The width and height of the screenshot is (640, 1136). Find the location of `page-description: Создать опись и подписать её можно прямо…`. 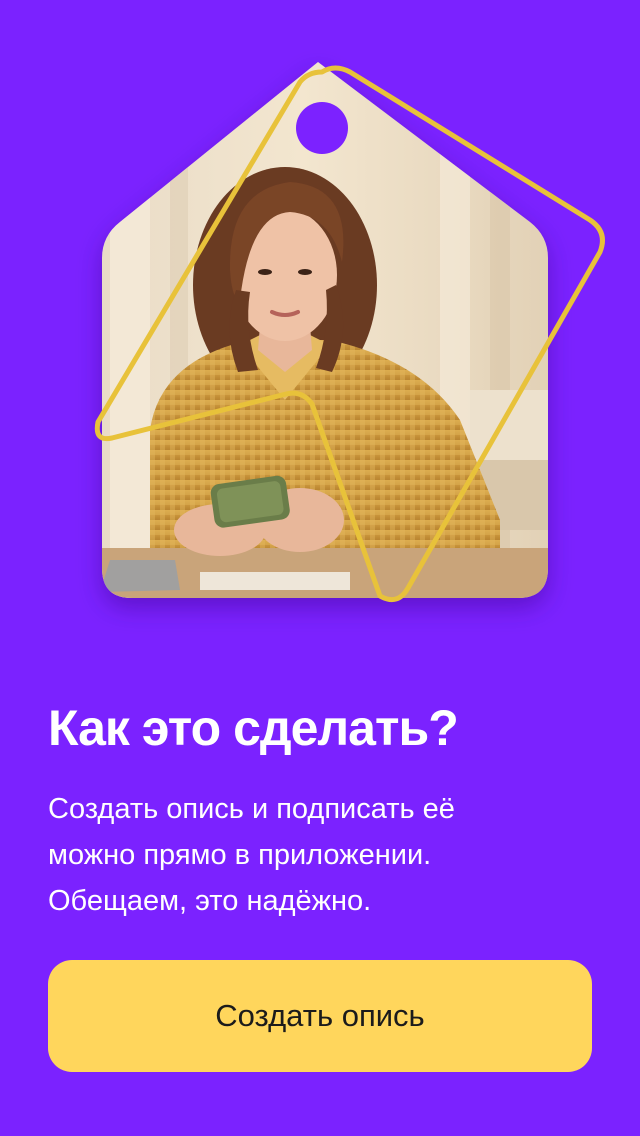

page-description: Создать опись и подписать её можно прямо… is located at coordinates (251, 855).